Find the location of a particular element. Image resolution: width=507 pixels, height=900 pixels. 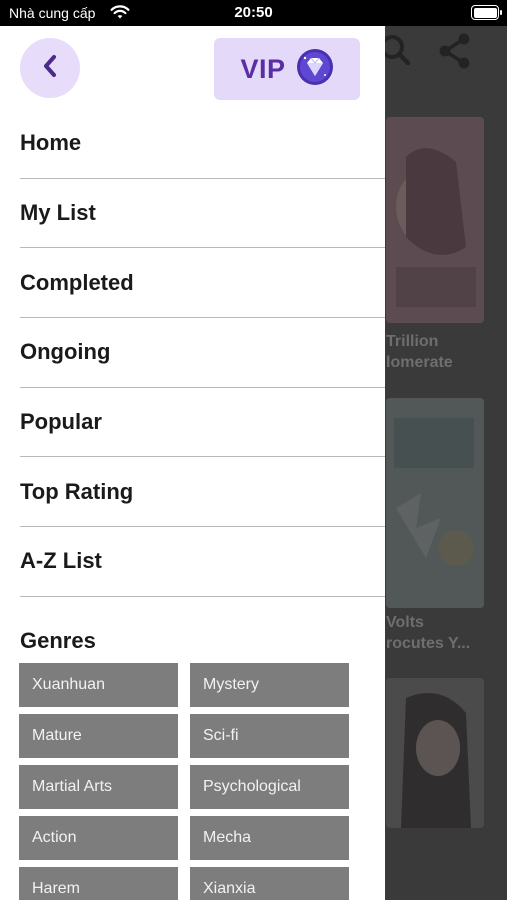

status-time: 20:50 is located at coordinates (253, 12).